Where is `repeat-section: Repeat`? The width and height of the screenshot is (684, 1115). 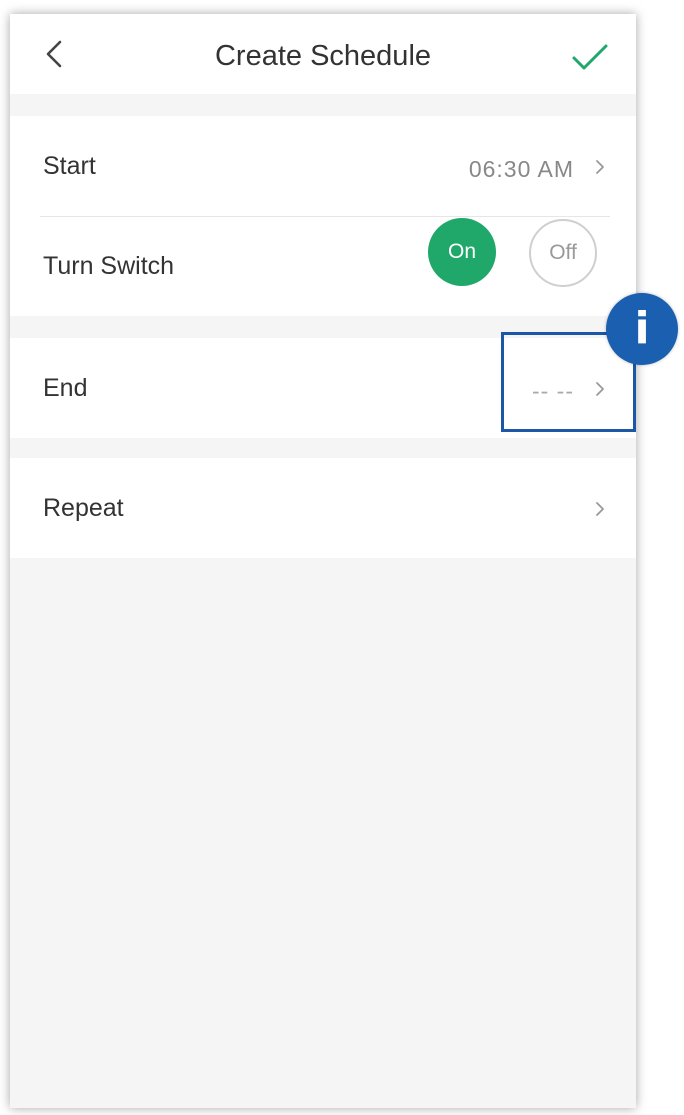 repeat-section: Repeat is located at coordinates (323, 508).